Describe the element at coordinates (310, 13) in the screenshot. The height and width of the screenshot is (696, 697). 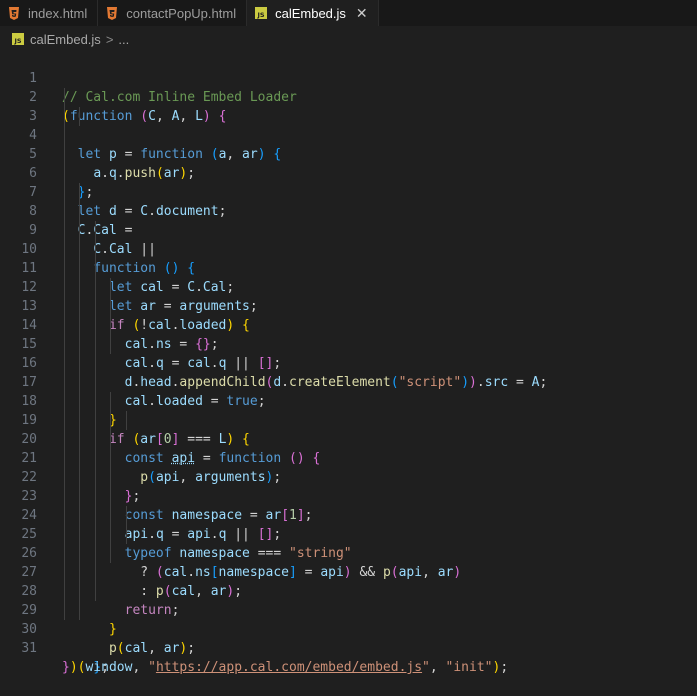
I see `tab-label: calEmbed.js` at that location.